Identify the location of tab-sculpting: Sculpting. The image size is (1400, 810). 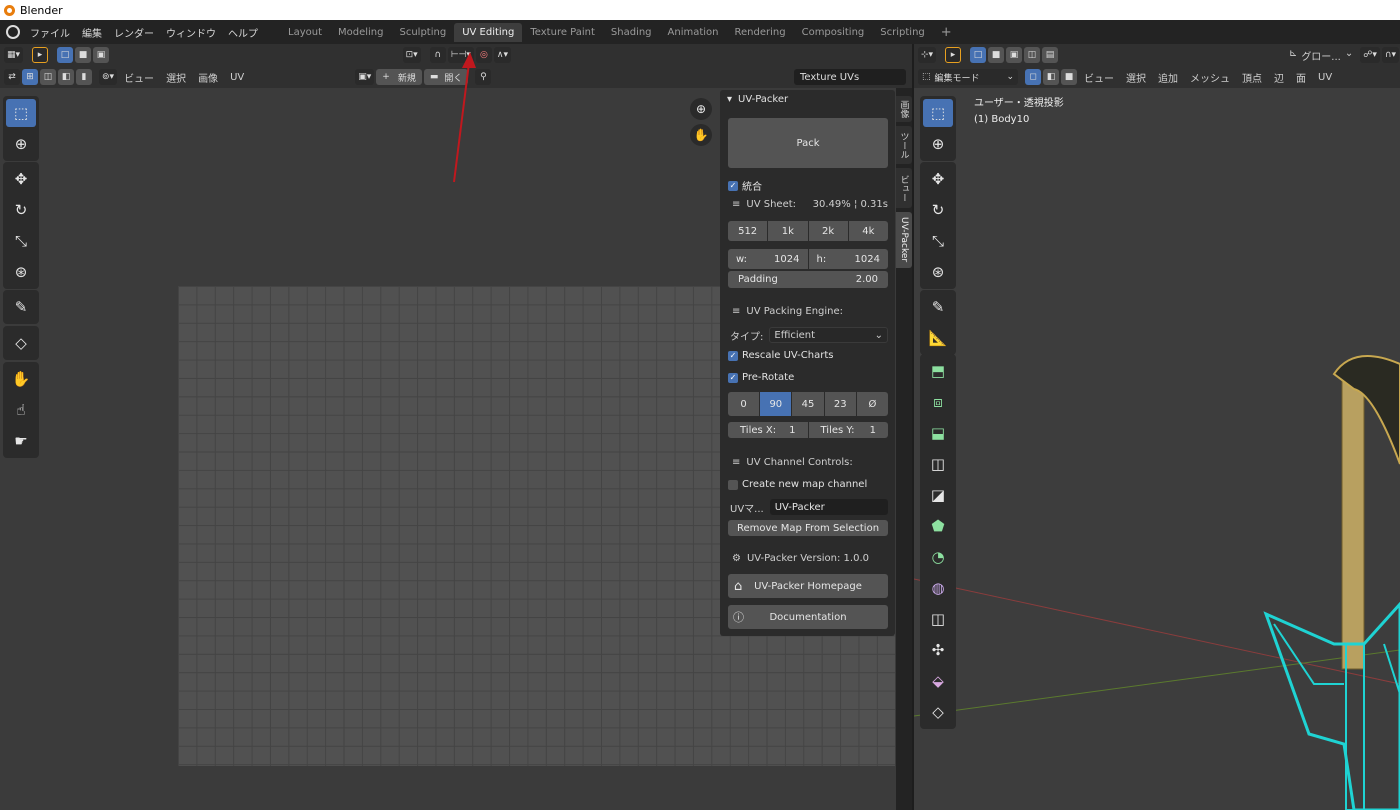
(423, 32).